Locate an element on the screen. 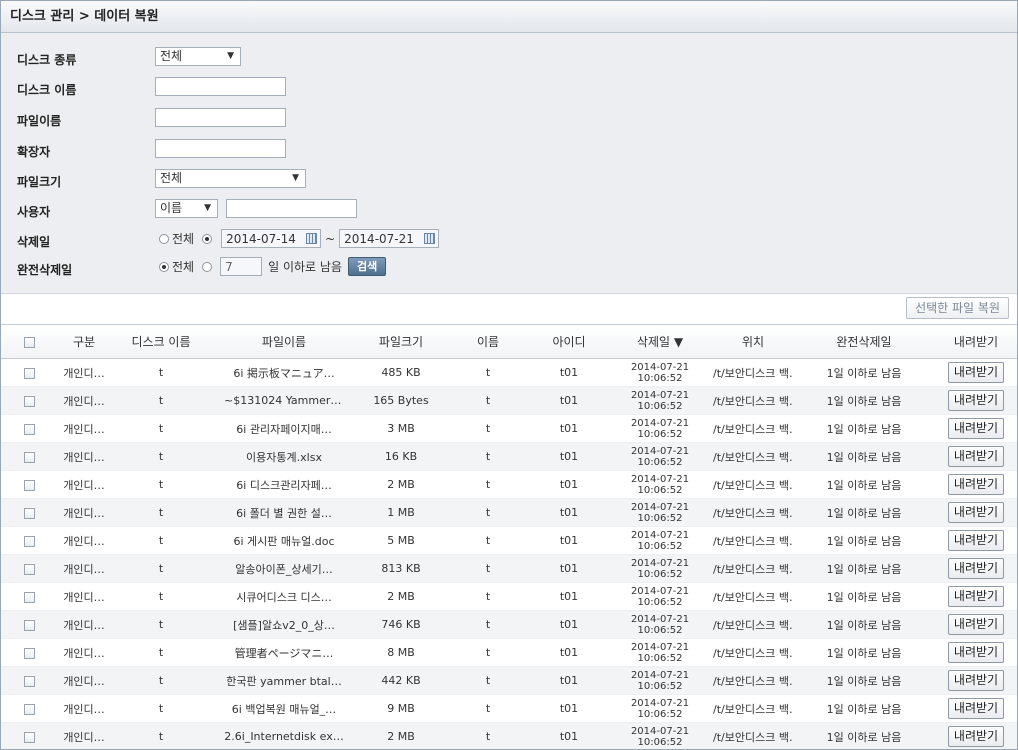  cell-file-name: 6i 게시판 매뉴얼.doc is located at coordinates (284, 541).